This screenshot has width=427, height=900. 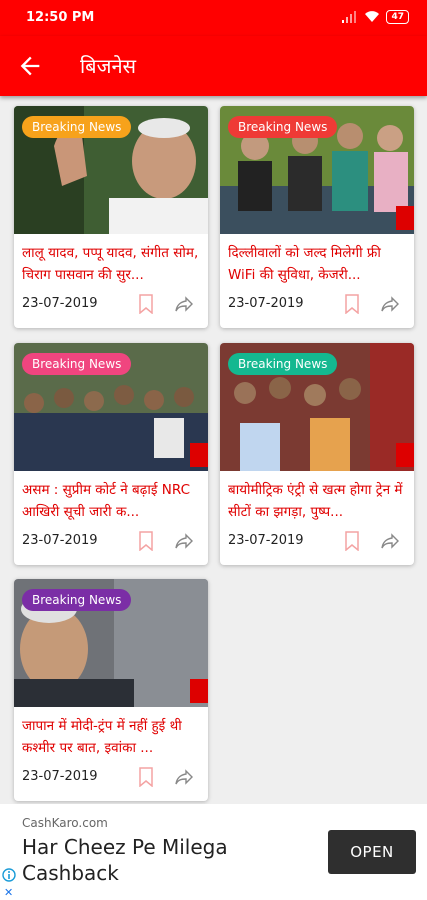 I want to click on ad-info-icon, so click(x=9, y=875).